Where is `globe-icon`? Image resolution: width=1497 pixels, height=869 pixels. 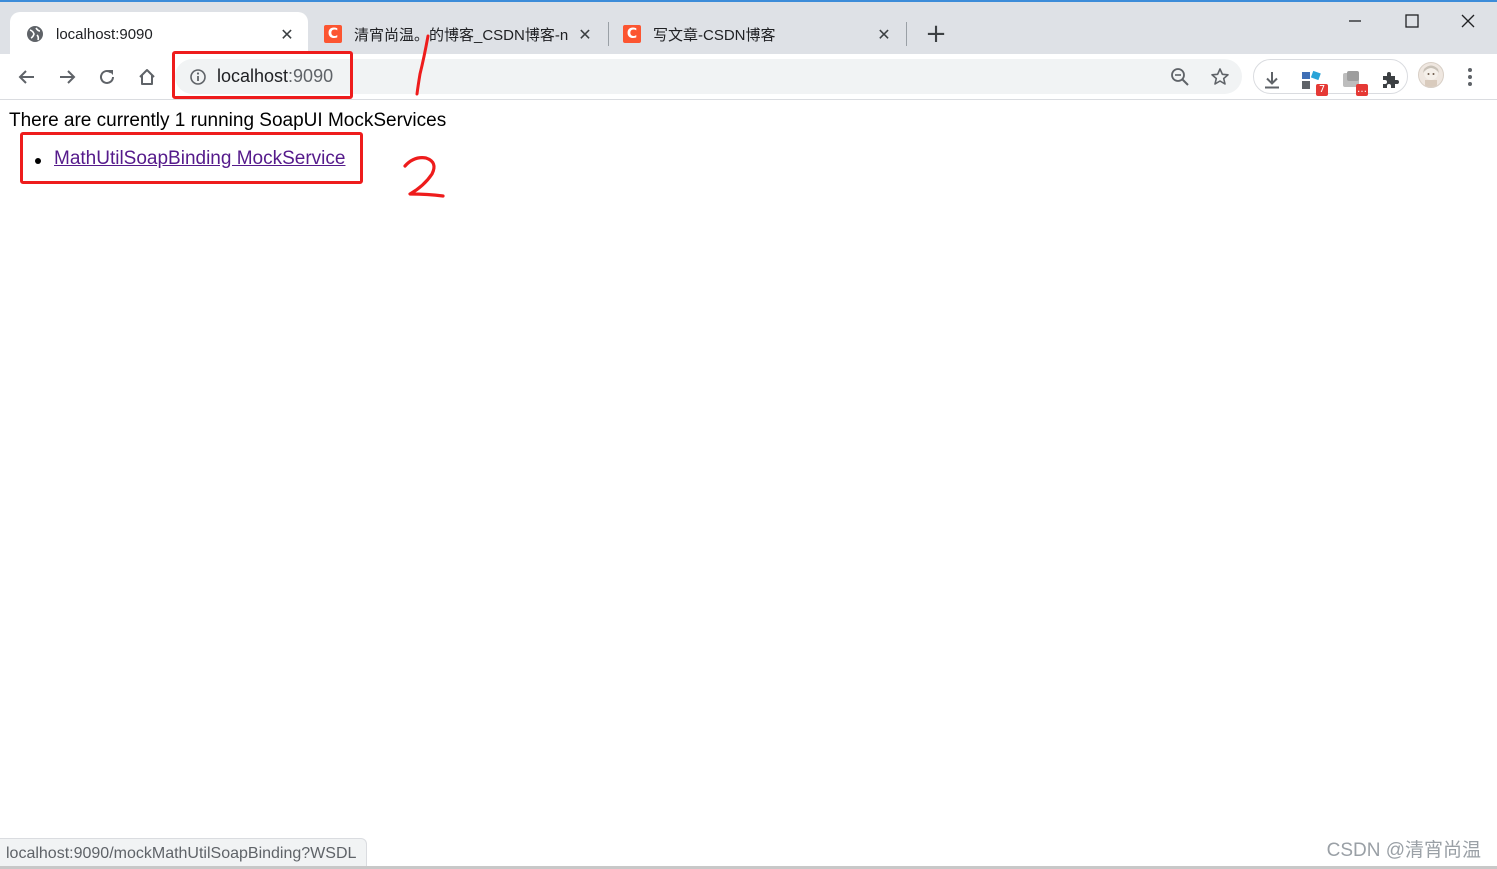 globe-icon is located at coordinates (35, 34).